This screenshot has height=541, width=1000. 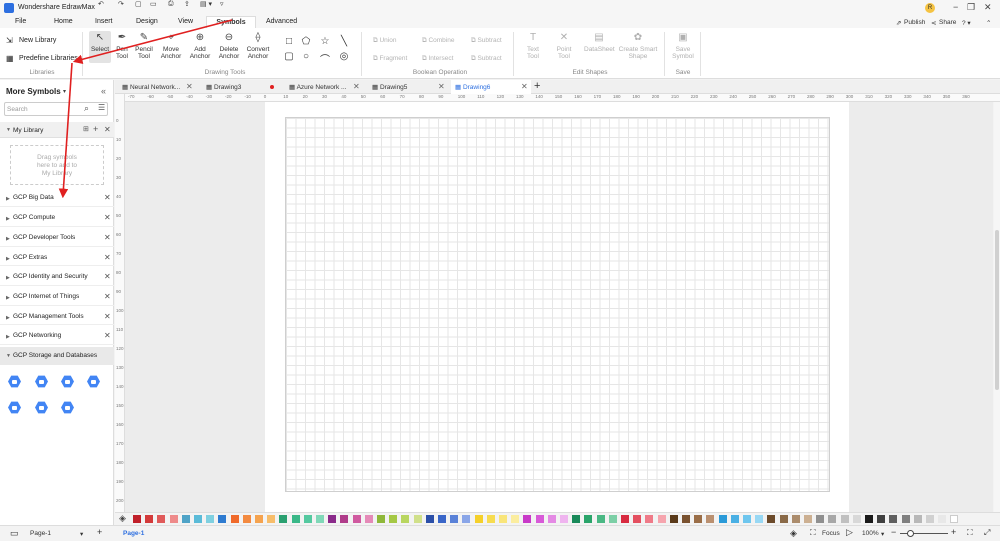 I want to click on move-anchor-tool: ⌖ Move Anchor, so click(x=171, y=47).